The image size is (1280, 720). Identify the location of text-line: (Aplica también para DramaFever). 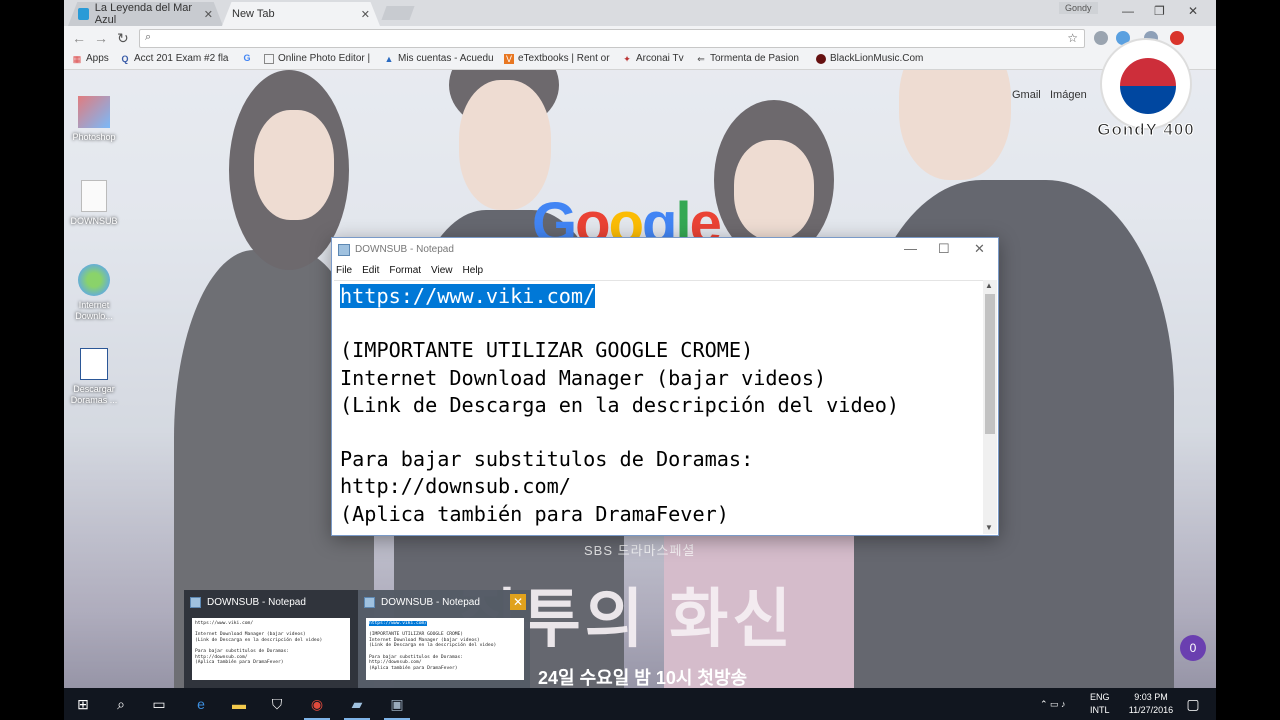
(534, 513).